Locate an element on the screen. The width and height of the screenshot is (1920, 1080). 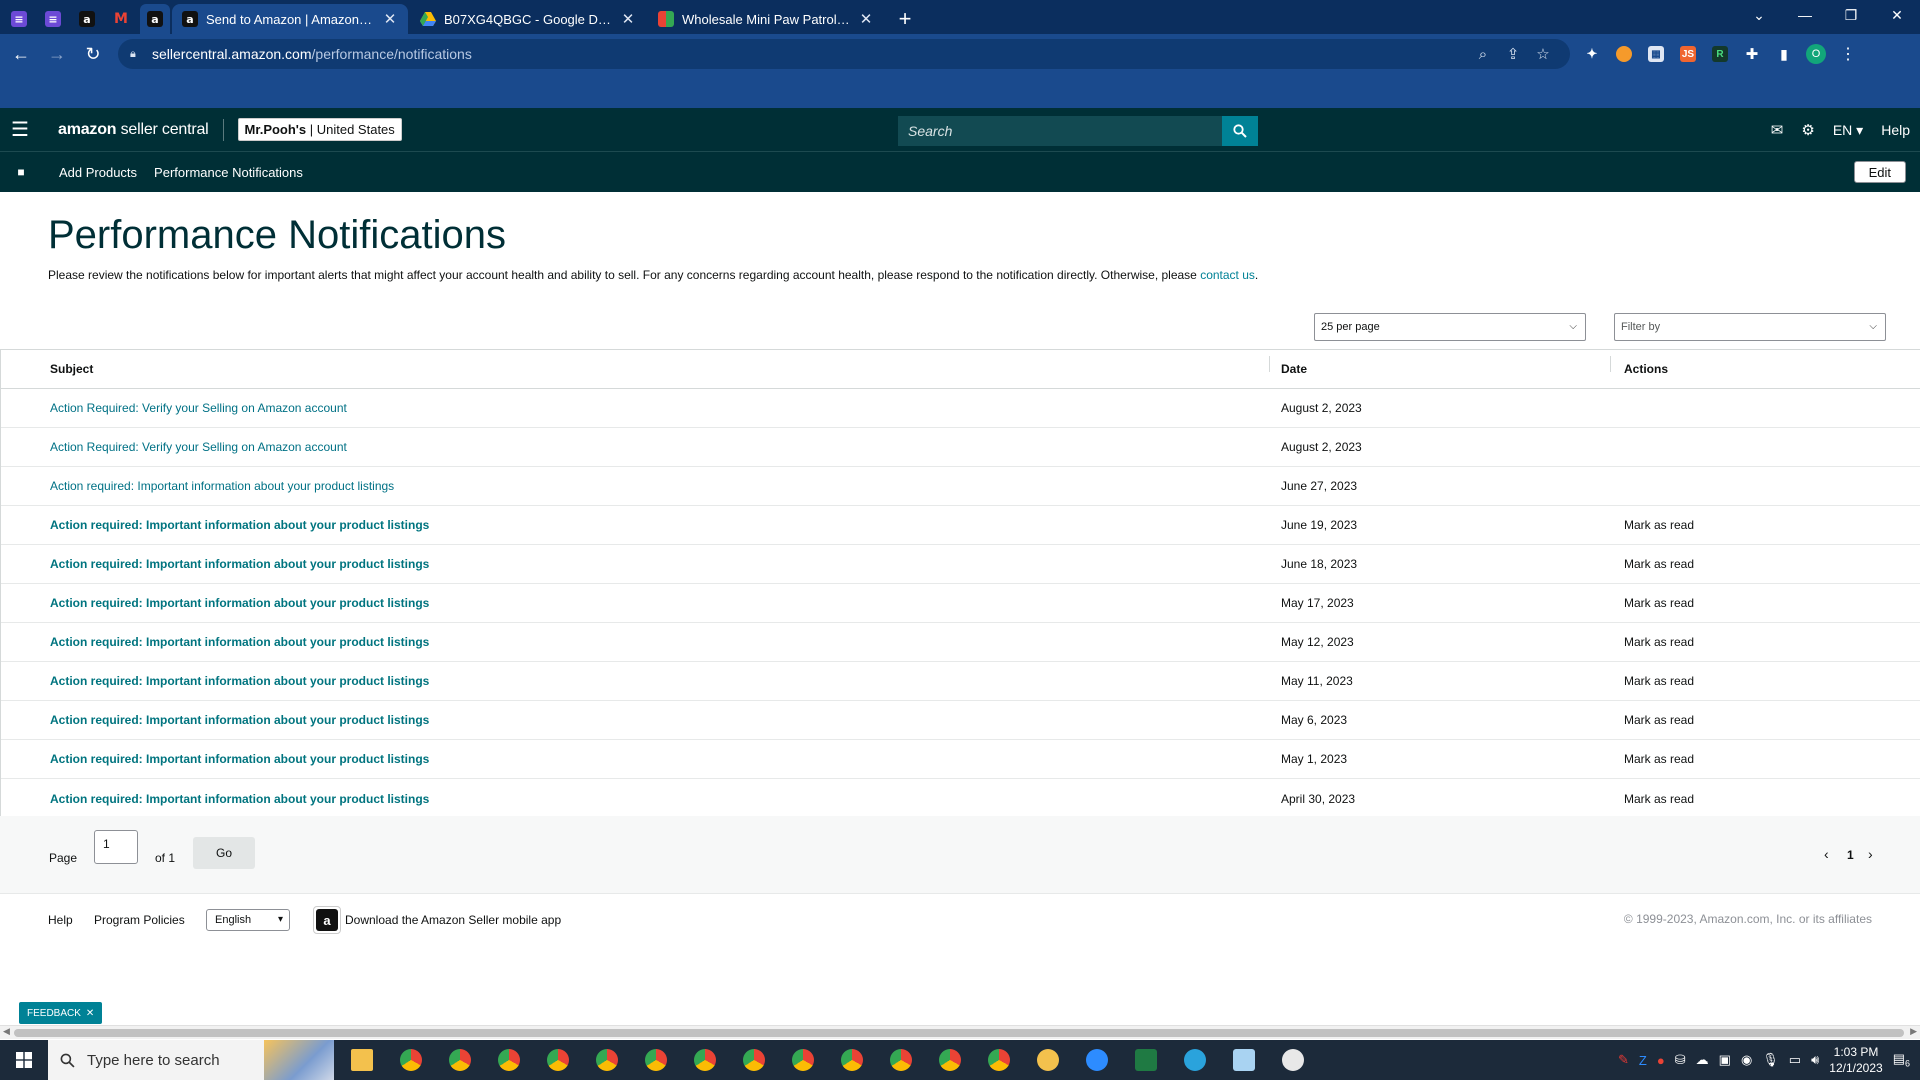
reload-button: ↻ is located at coordinates (93, 54).